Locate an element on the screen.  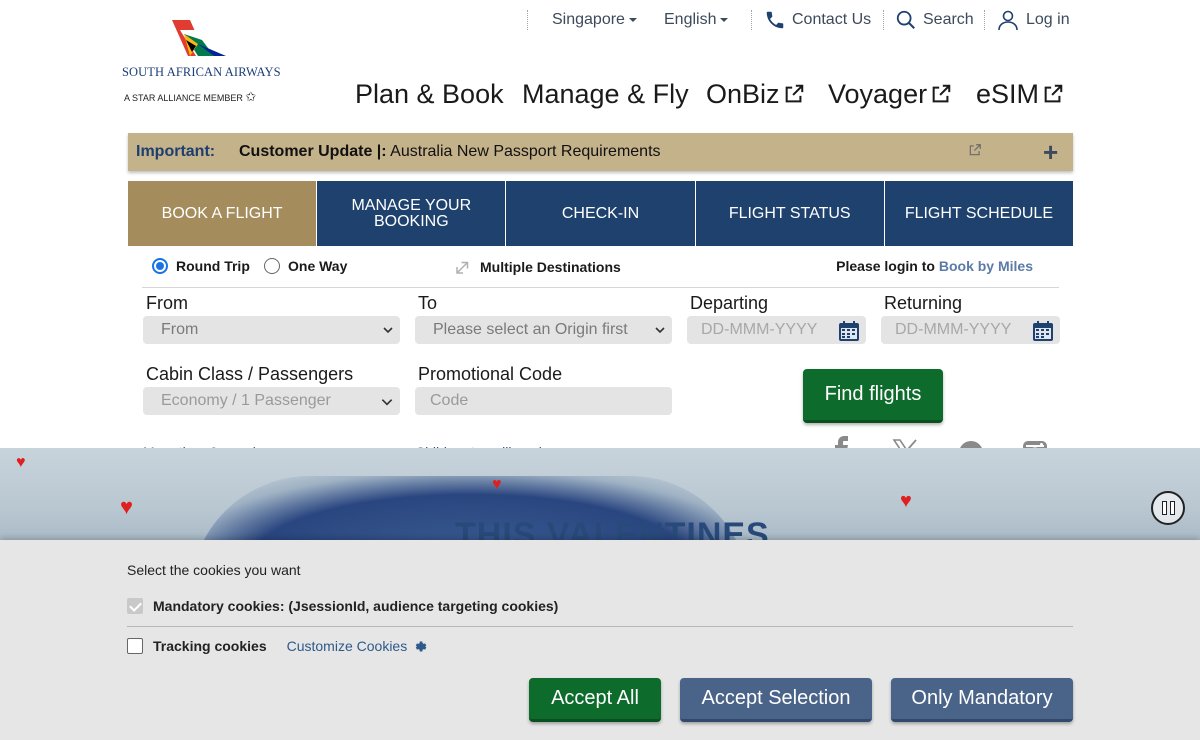
nav-onbiz: OnBiz is located at coordinates (755, 94).